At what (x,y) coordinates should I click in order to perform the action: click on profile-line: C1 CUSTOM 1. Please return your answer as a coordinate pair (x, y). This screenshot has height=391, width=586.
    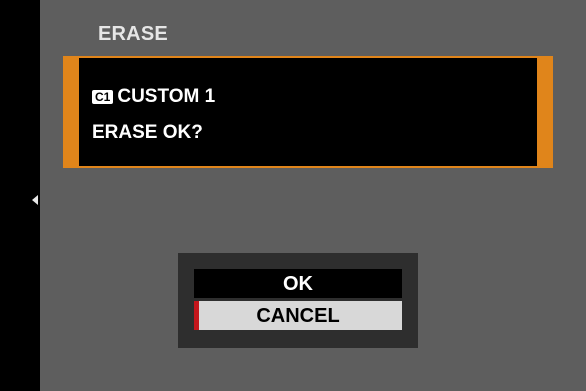
    Looking at the image, I should click on (153, 97).